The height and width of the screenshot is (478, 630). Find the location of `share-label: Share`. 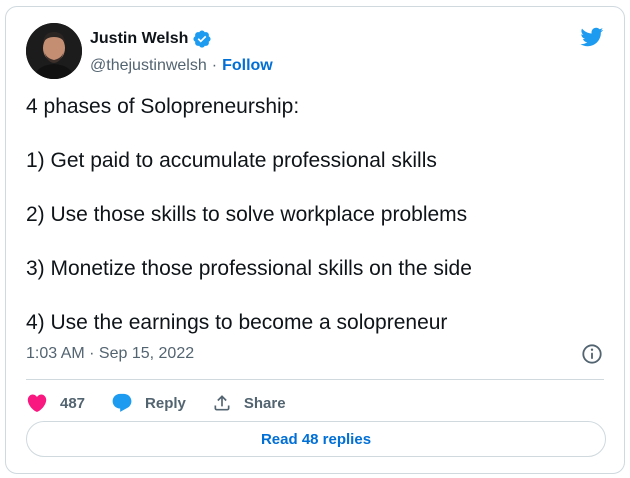

share-label: Share is located at coordinates (264, 403).